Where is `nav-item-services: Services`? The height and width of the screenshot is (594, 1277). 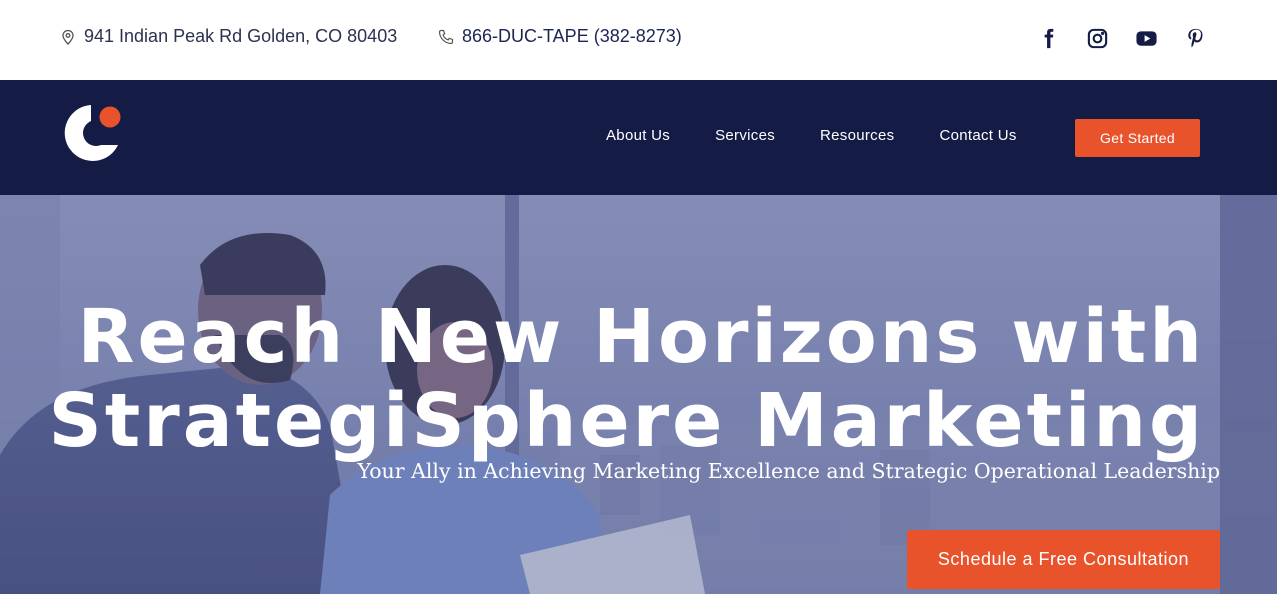
nav-item-services: Services is located at coordinates (745, 135).